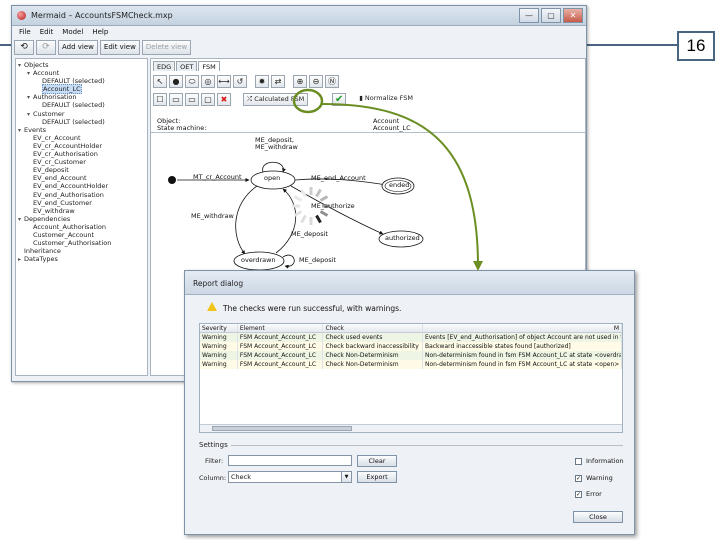  Describe the element at coordinates (82, 227) in the screenshot. I see `tree-item: Account_Authorisation` at that location.